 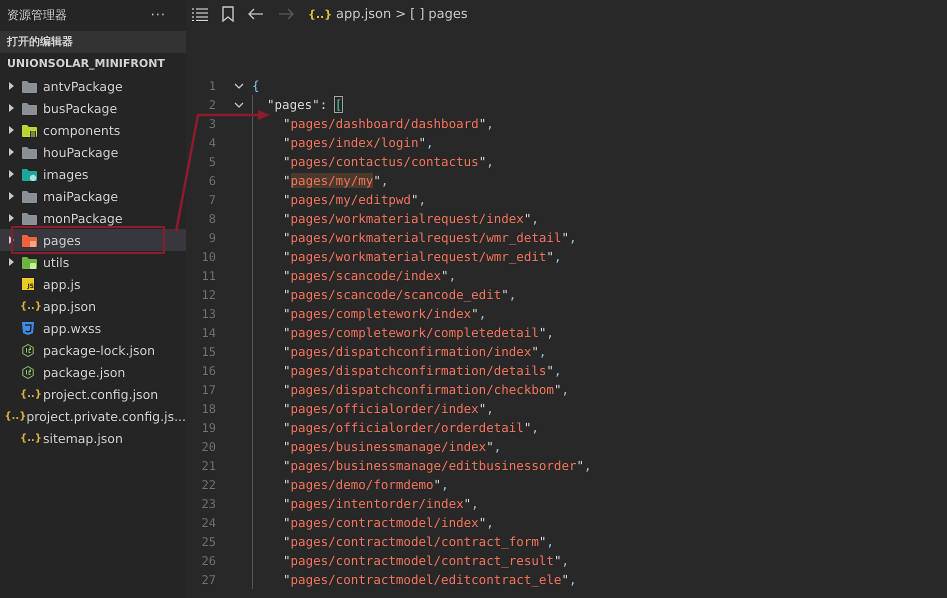 What do you see at coordinates (350, 14) in the screenshot?
I see `breadcrumb-file: {..} app.json` at bounding box center [350, 14].